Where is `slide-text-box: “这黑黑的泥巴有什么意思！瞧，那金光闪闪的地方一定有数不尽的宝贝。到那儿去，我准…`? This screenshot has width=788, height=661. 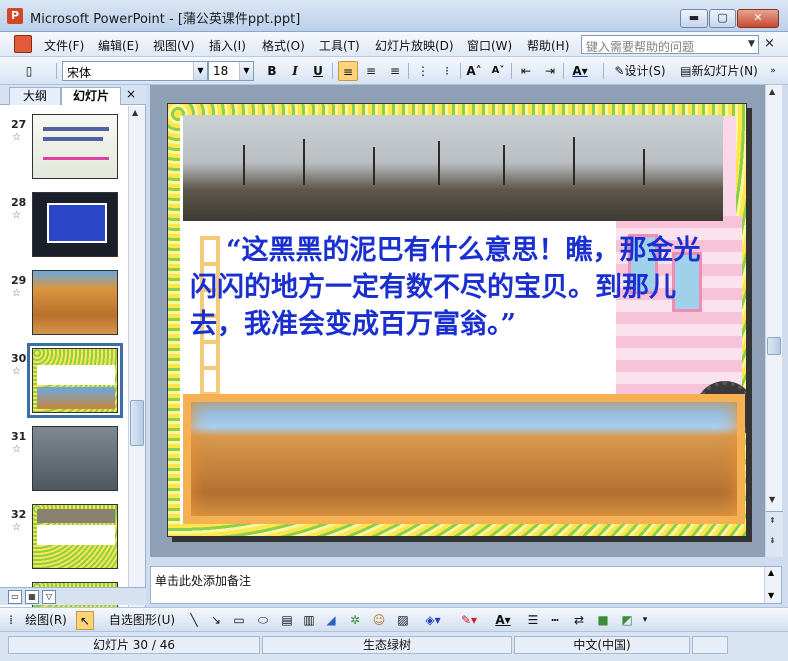 slide-text-box: “这黑黑的泥巴有什么意思！瞧，那金光闪闪的地方一定有数不尽的宝贝。到那儿去，我准… is located at coordinates (450, 287).